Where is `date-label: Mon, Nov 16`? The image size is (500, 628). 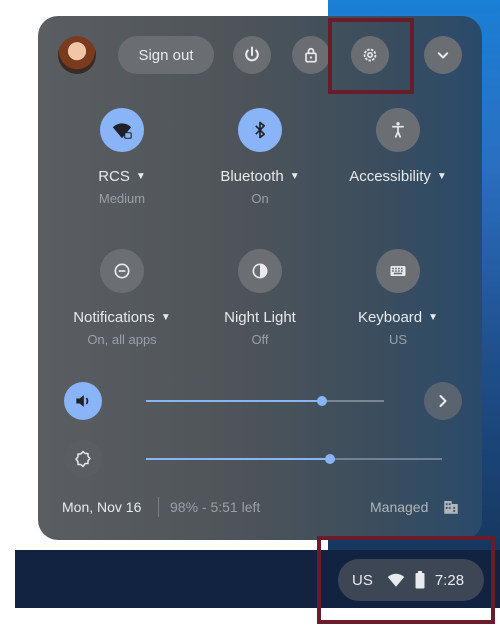
date-label: Mon, Nov 16 is located at coordinates (101, 507).